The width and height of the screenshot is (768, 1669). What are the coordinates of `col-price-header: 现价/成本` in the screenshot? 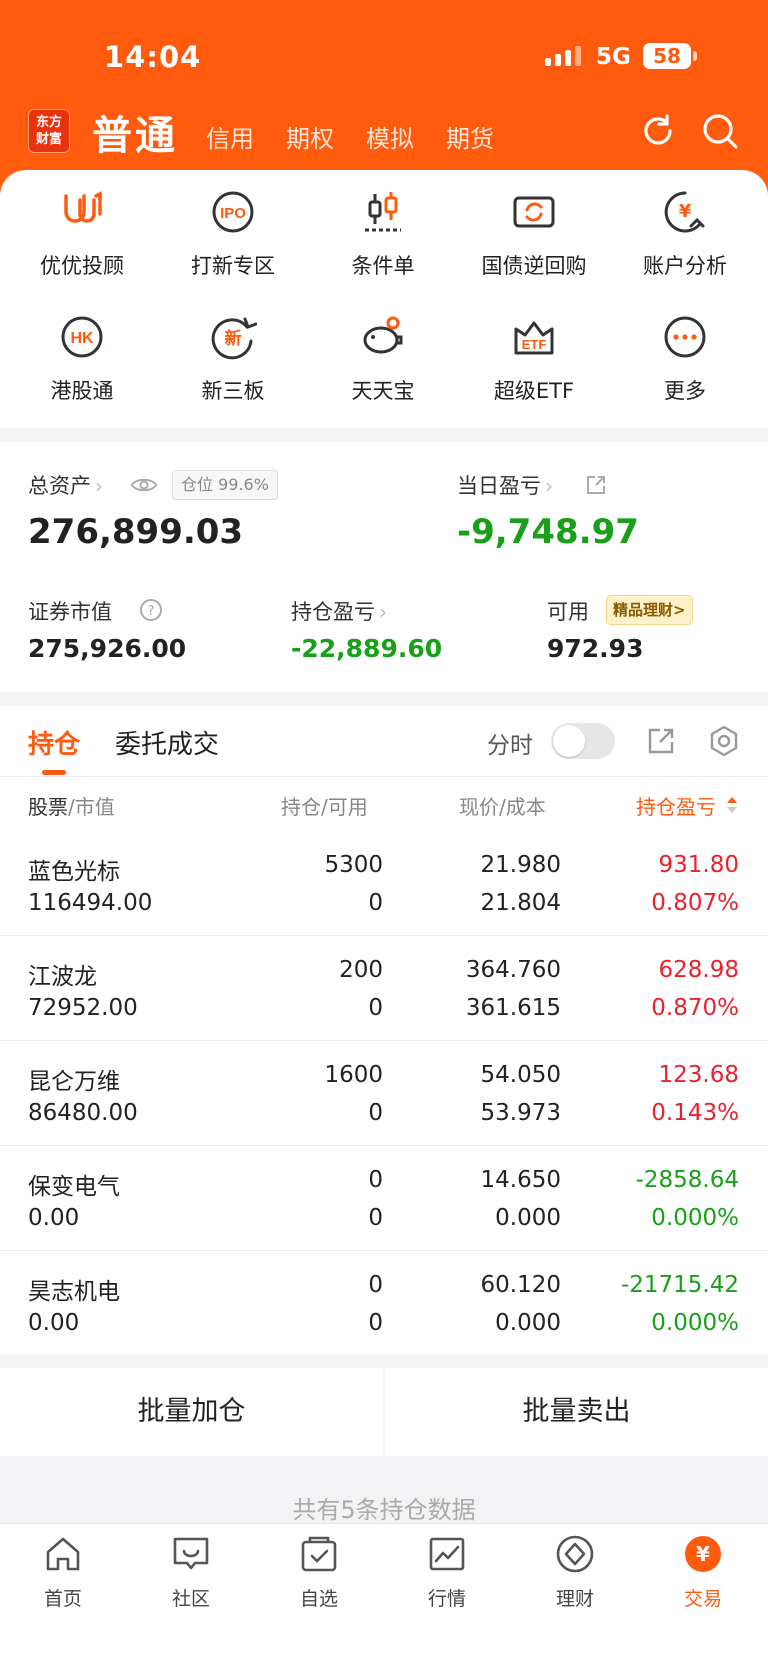 It's located at (502, 807).